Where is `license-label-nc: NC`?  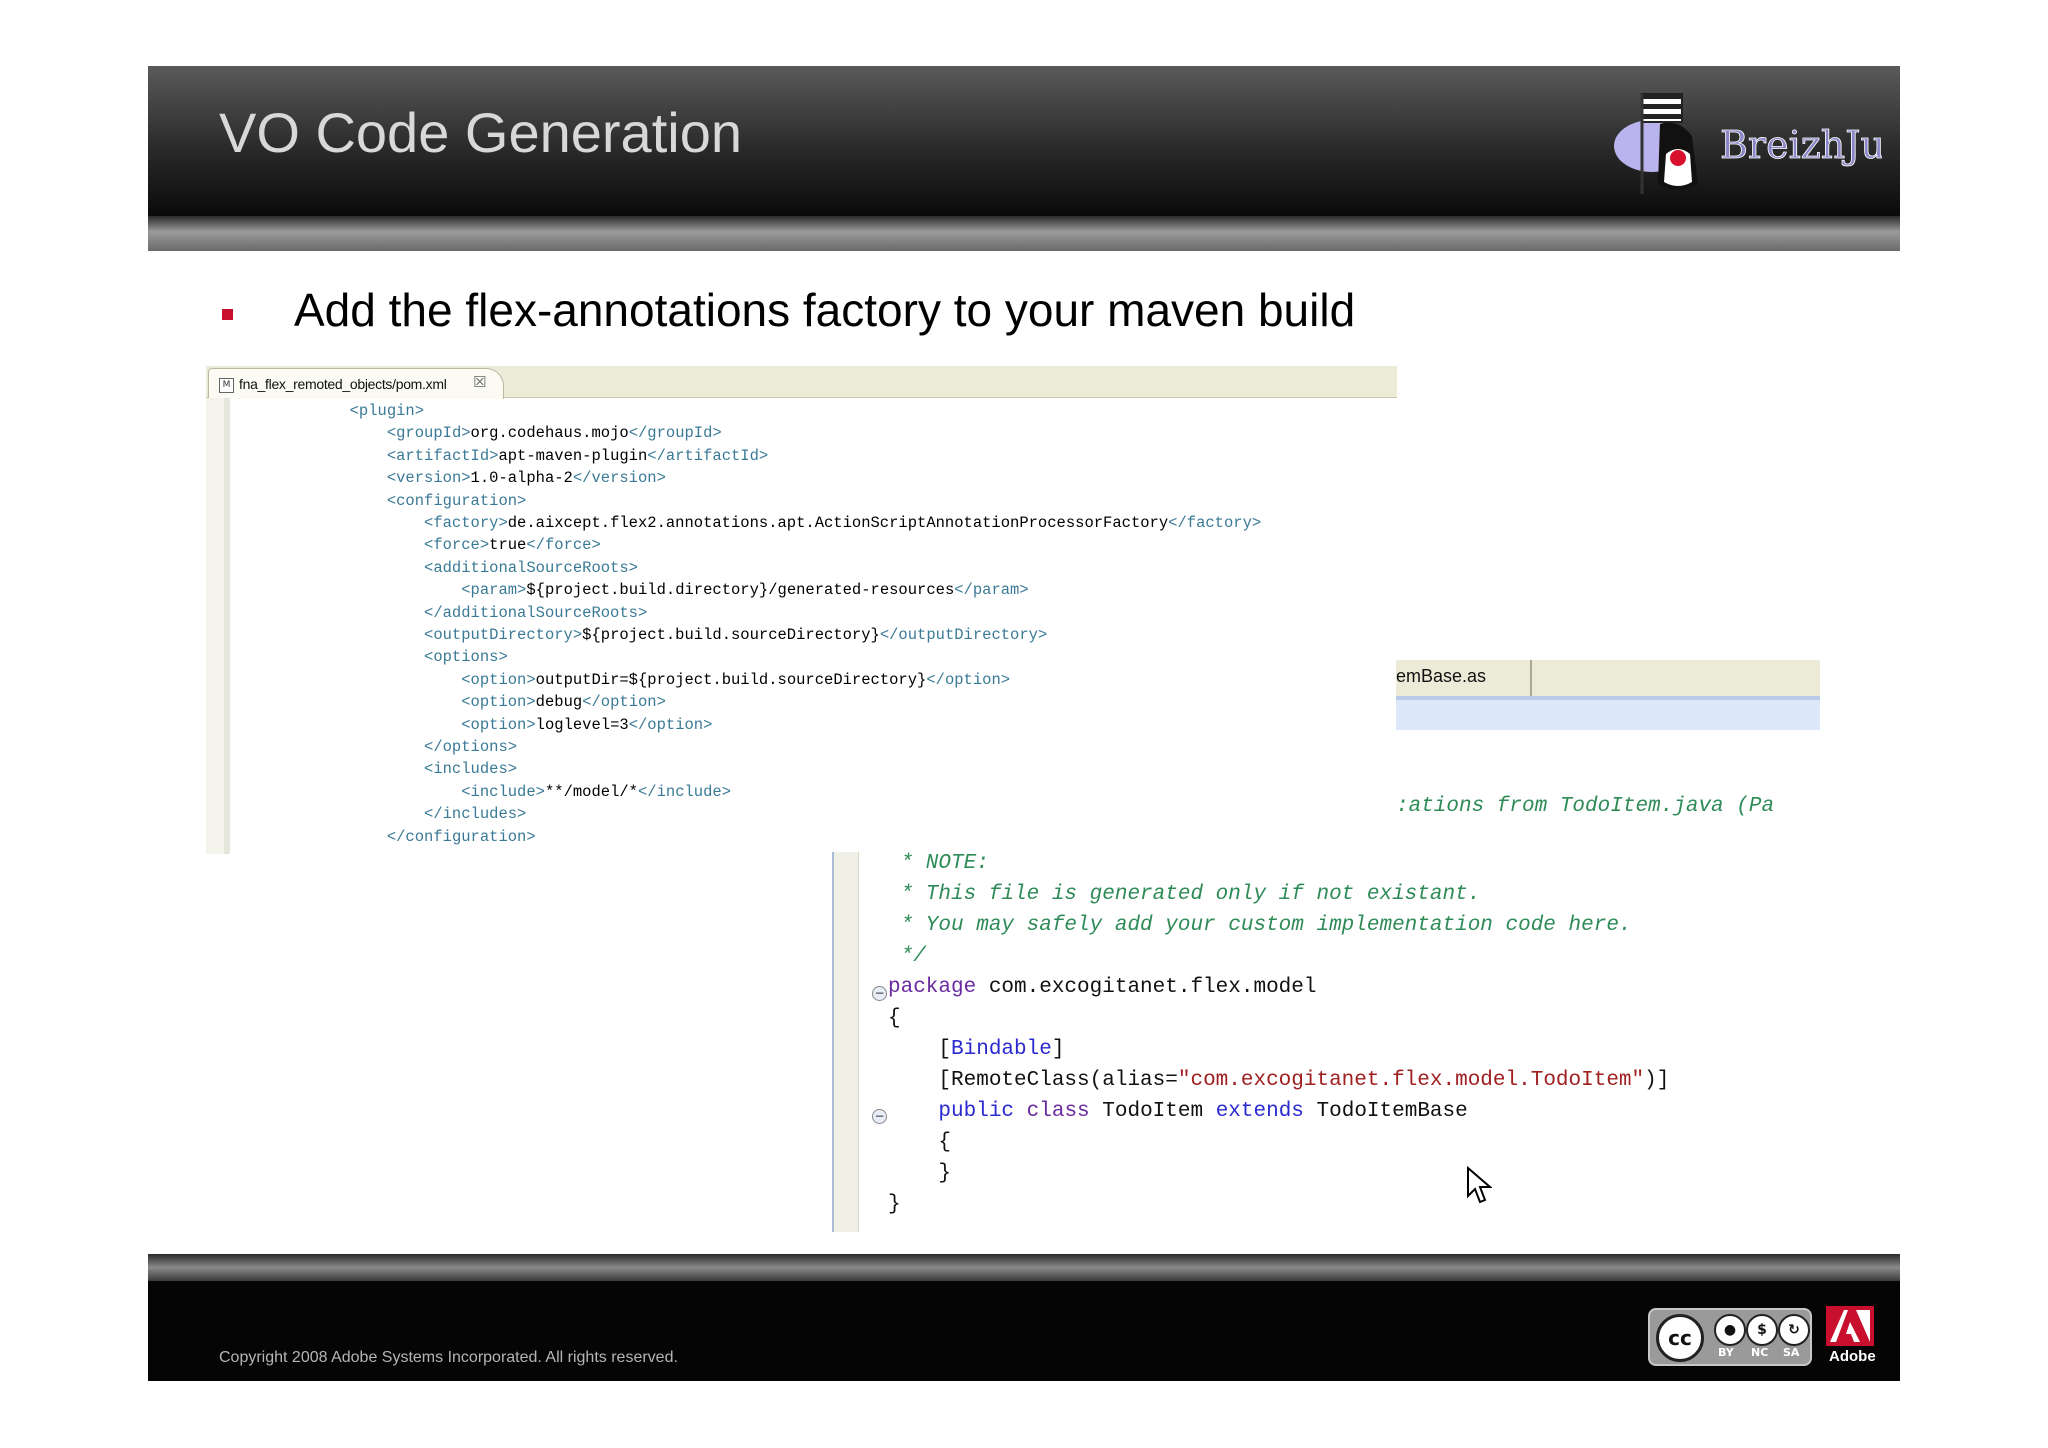 license-label-nc: NC is located at coordinates (1760, 1352).